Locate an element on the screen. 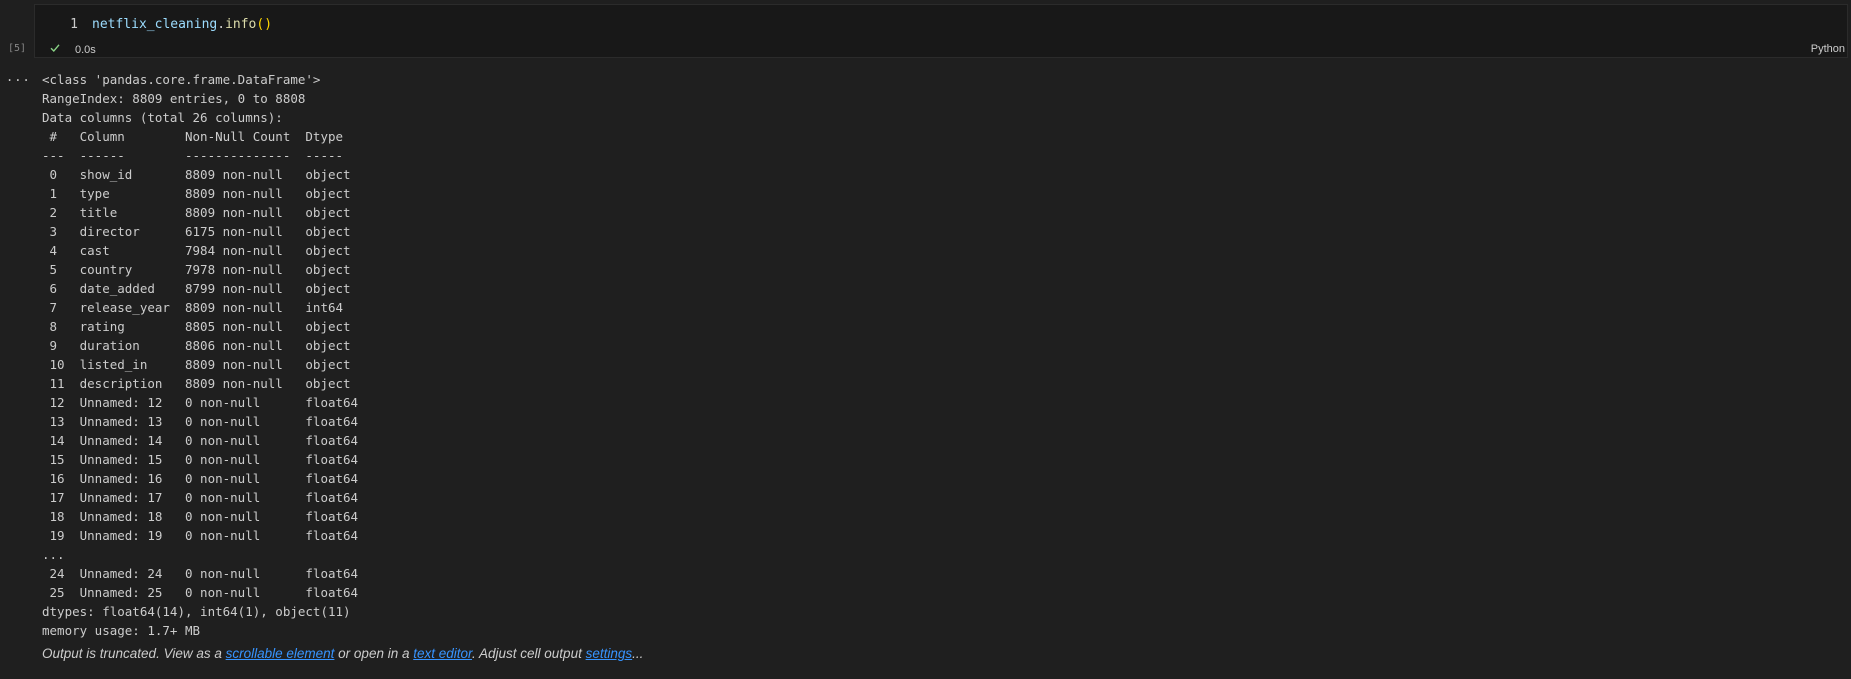 The width and height of the screenshot is (1851, 679). truncation-prefix: Output is truncated. View as a is located at coordinates (134, 653).